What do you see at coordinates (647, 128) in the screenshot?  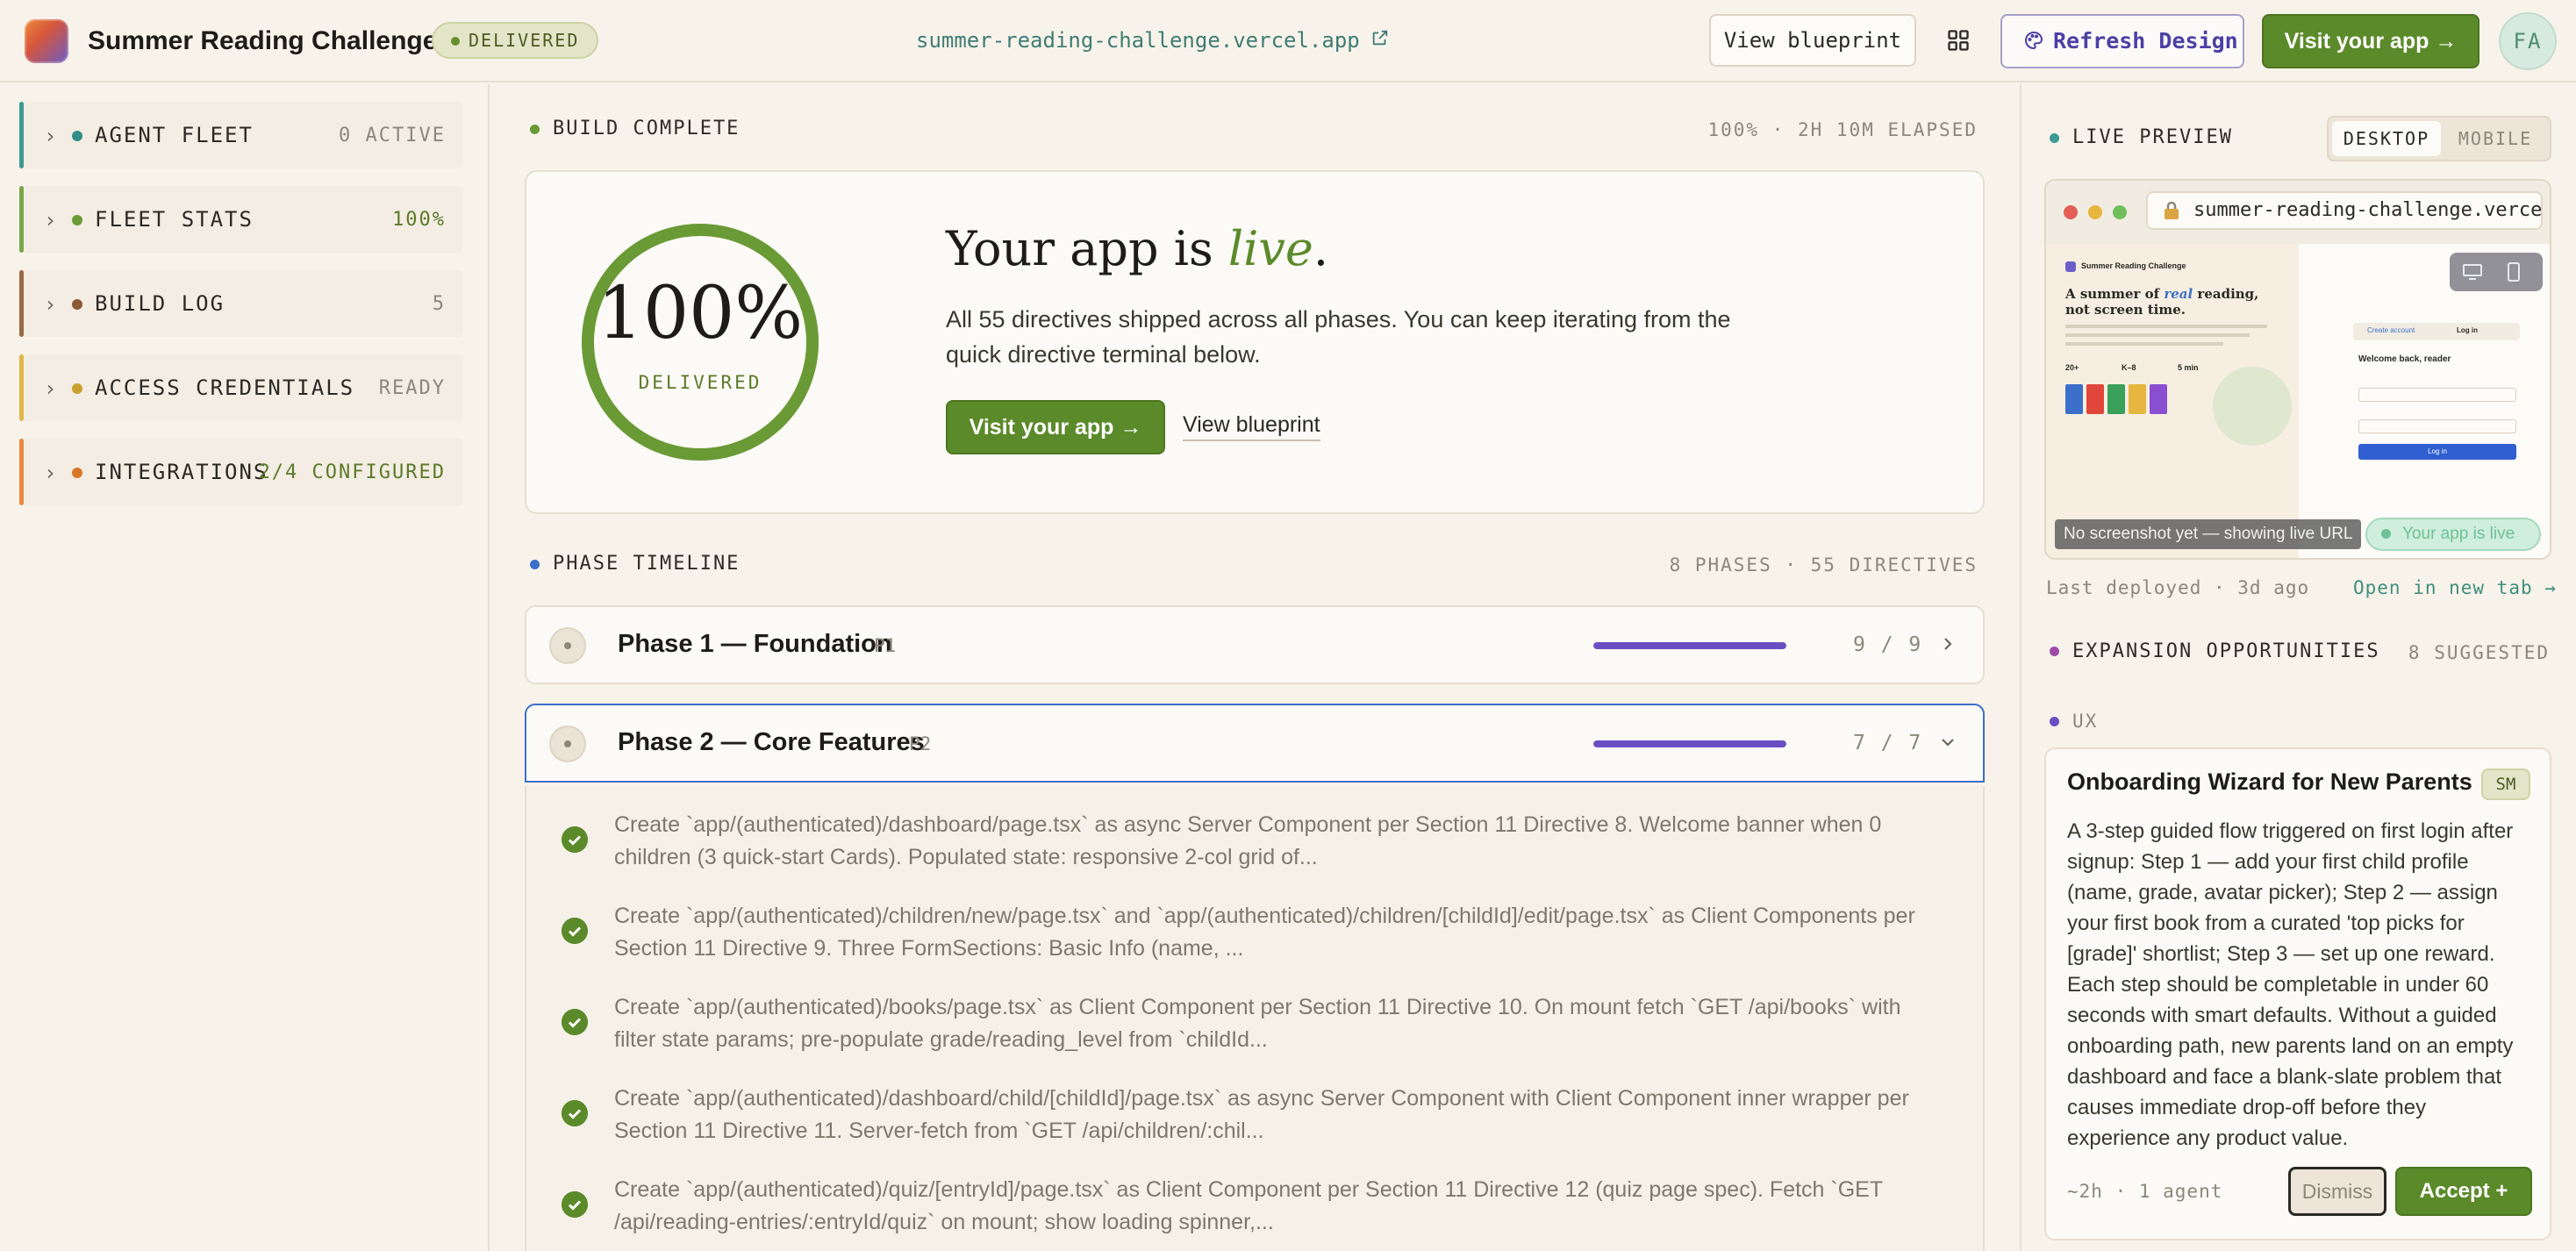 I see `build-section-label: BUILD COMPLETE` at bounding box center [647, 128].